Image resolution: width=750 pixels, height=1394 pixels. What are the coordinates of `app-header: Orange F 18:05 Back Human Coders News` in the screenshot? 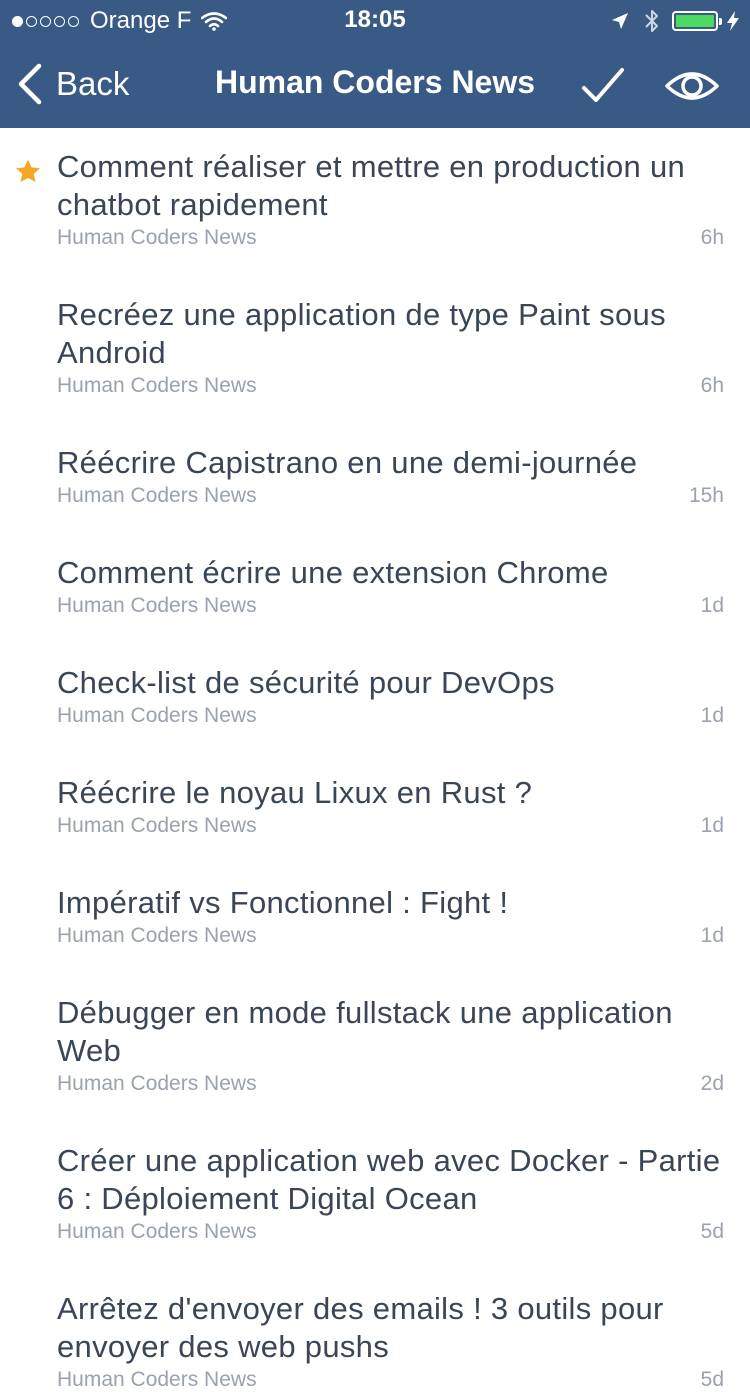 It's located at (375, 64).